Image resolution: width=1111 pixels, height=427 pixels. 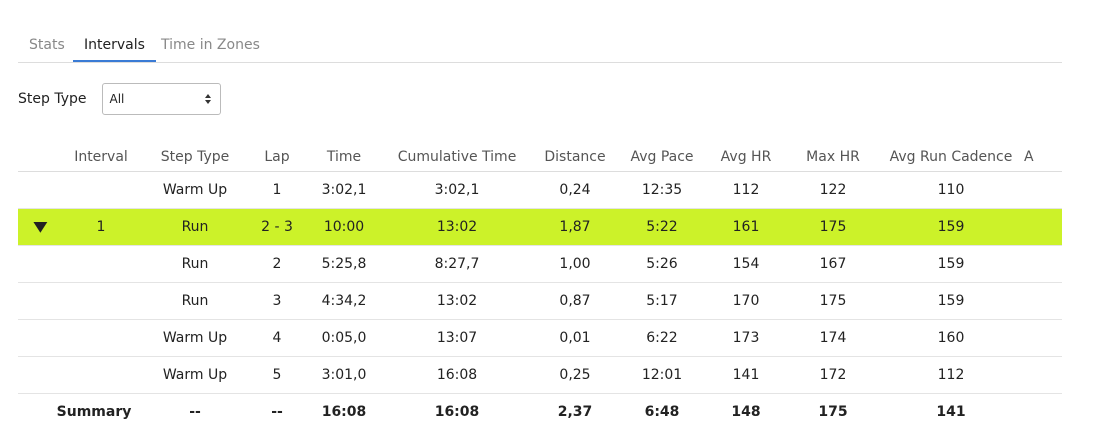 What do you see at coordinates (344, 227) in the screenshot?
I see `cell-time: 10:00` at bounding box center [344, 227].